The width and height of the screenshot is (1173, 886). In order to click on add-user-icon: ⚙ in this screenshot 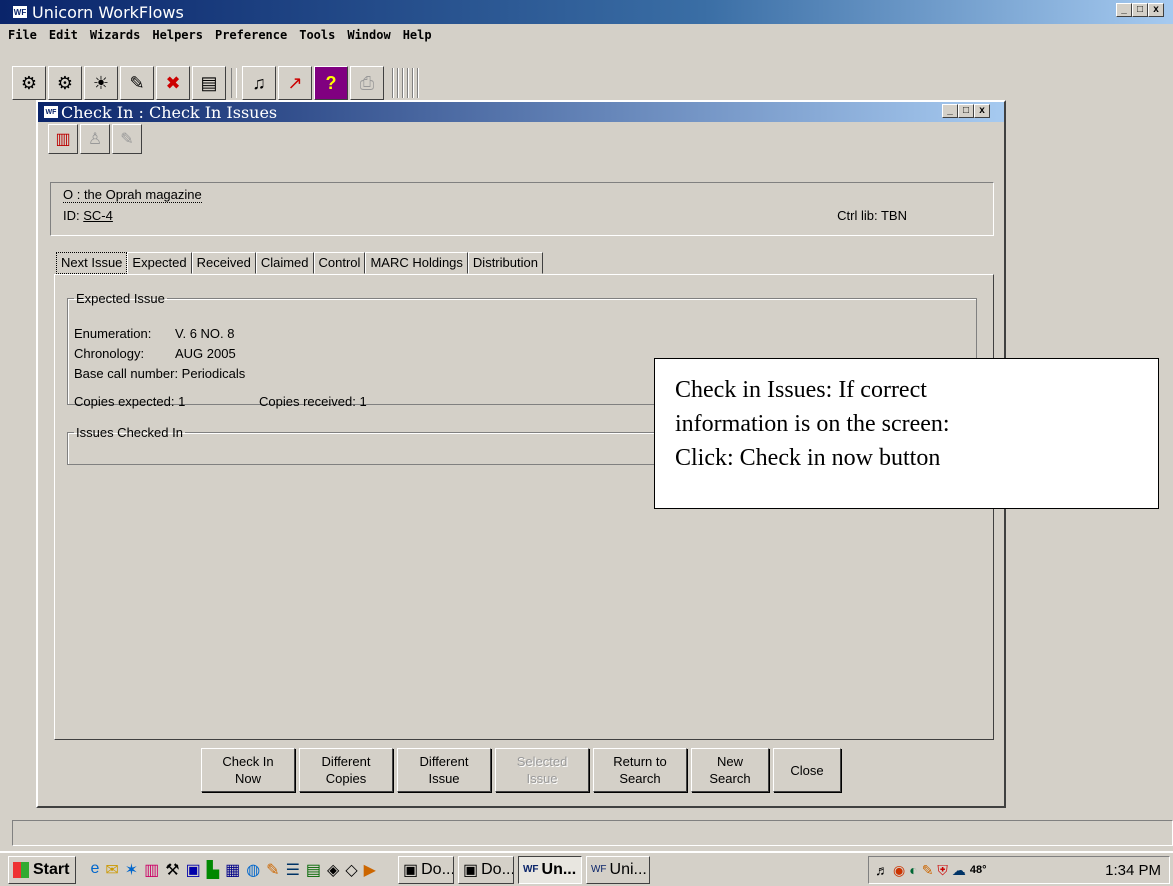, I will do `click(65, 83)`.